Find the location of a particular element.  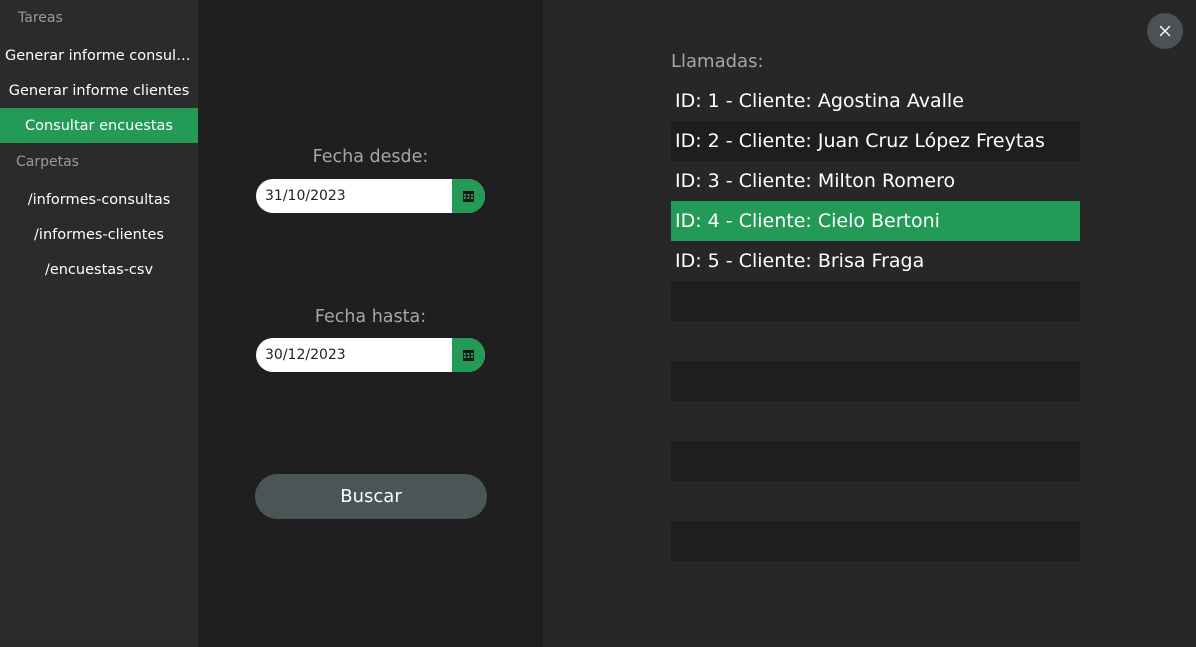

close-button is located at coordinates (1165, 31).